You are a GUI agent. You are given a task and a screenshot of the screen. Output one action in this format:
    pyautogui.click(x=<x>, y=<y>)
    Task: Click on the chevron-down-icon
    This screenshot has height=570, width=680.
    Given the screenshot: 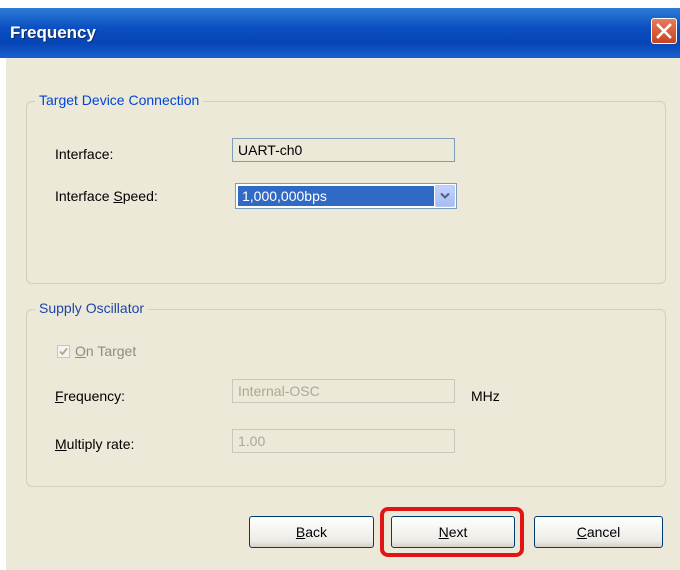 What is the action you would take?
    pyautogui.click(x=445, y=195)
    